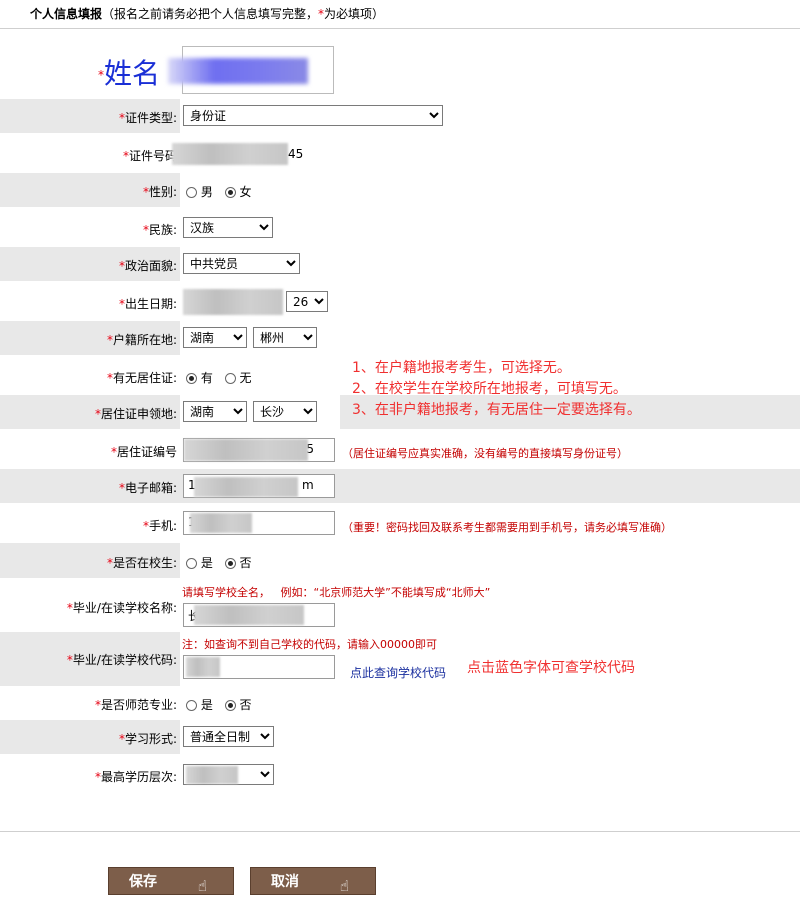 The image size is (800, 904). Describe the element at coordinates (191, 563) in the screenshot. I see `in-school-yes-radio` at that location.